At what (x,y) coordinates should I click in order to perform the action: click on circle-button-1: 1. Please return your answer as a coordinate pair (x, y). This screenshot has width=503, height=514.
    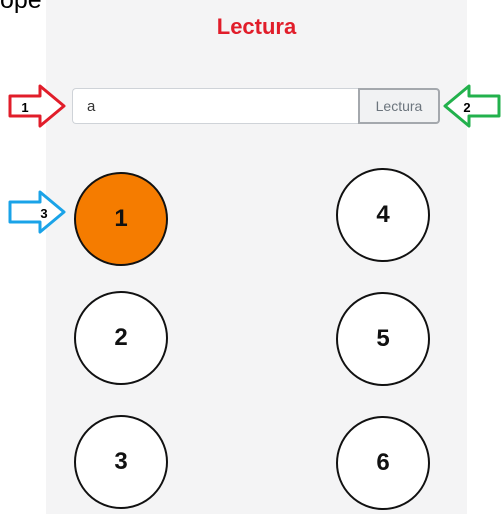
    Looking at the image, I should click on (121, 219).